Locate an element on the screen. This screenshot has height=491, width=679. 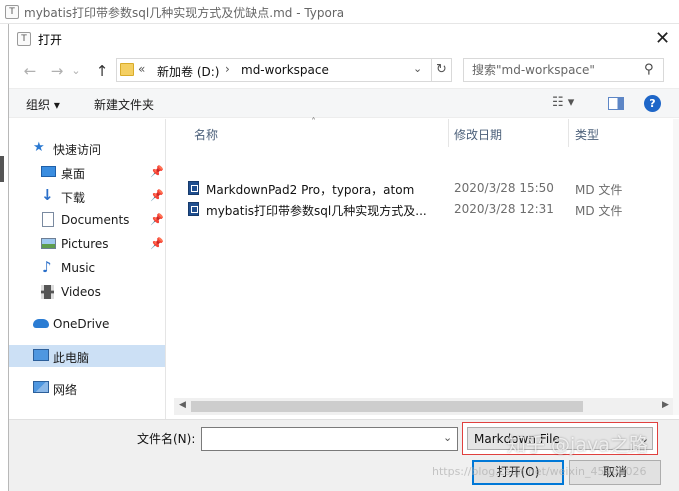
app-title: mybatis打印带参数sql几种实现方式及优缺点.md - Typora is located at coordinates (184, 13).